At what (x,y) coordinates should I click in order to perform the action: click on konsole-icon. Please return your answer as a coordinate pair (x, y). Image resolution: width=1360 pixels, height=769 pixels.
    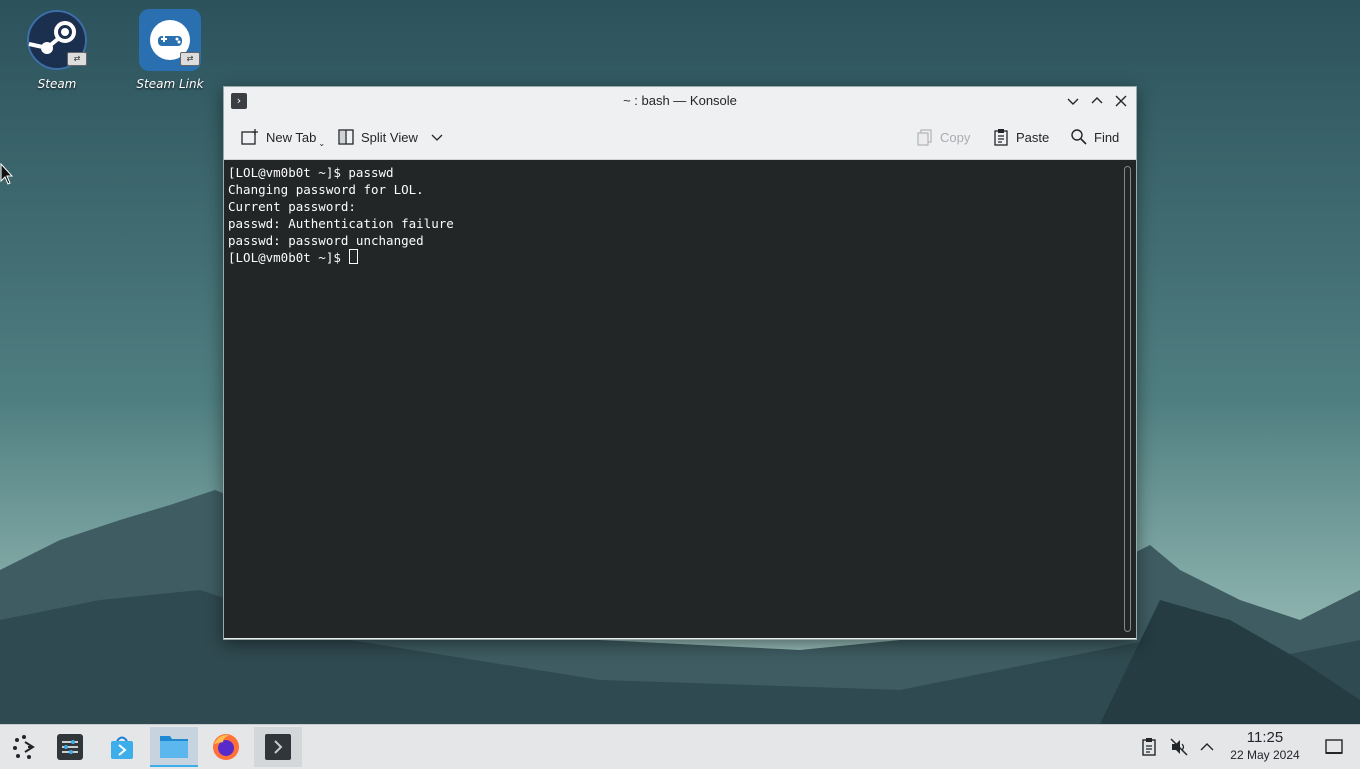
    Looking at the image, I should click on (278, 747).